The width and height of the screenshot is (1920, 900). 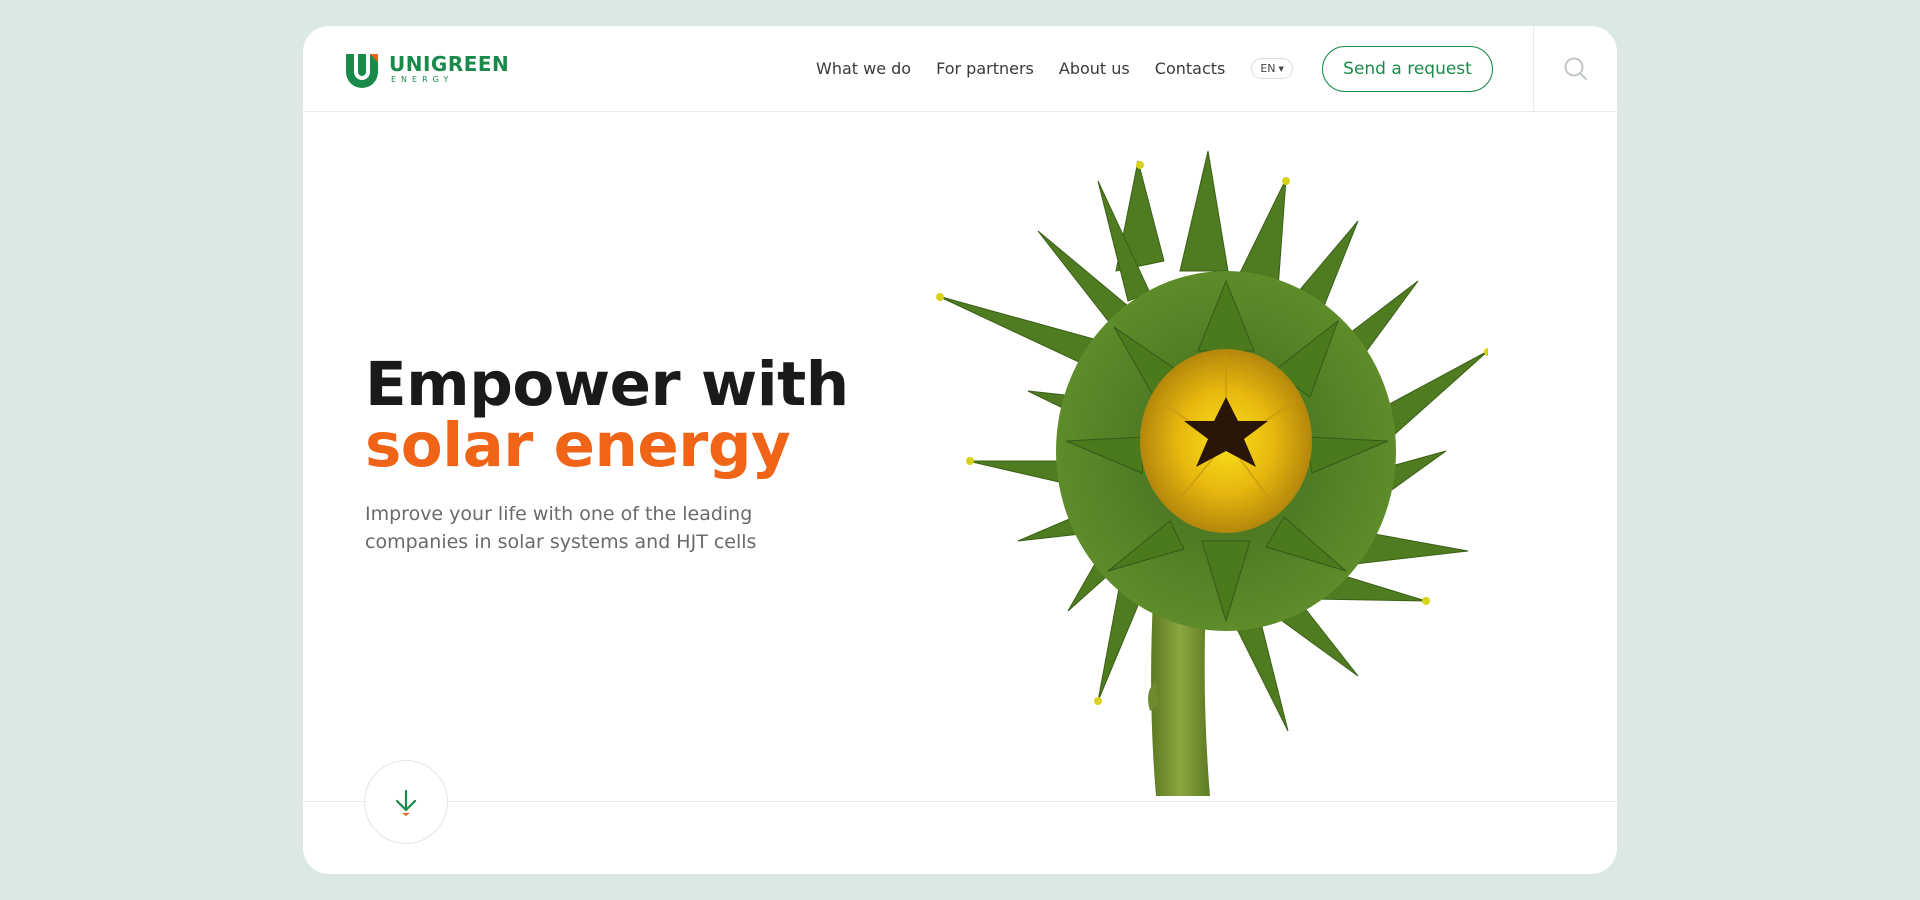 What do you see at coordinates (1268, 68) in the screenshot?
I see `language-label: EN` at bounding box center [1268, 68].